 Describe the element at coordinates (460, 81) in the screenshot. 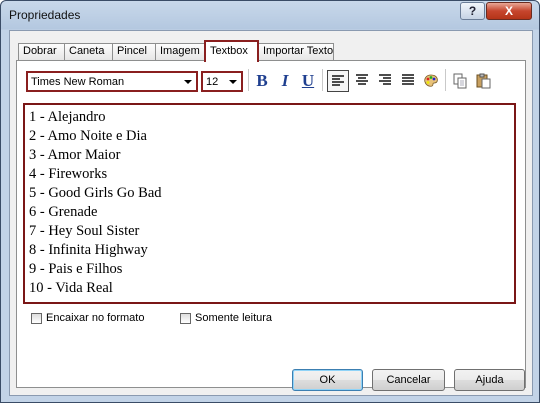

I see `copy-icon` at that location.